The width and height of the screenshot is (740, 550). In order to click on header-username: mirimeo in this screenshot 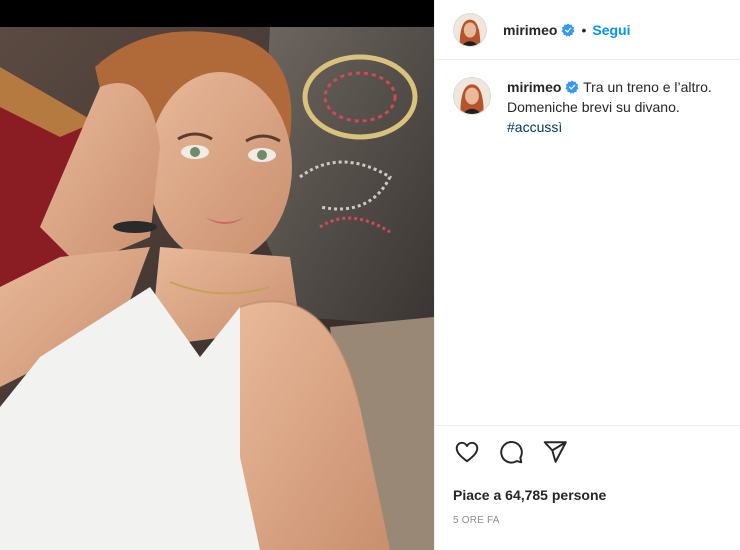, I will do `click(530, 30)`.